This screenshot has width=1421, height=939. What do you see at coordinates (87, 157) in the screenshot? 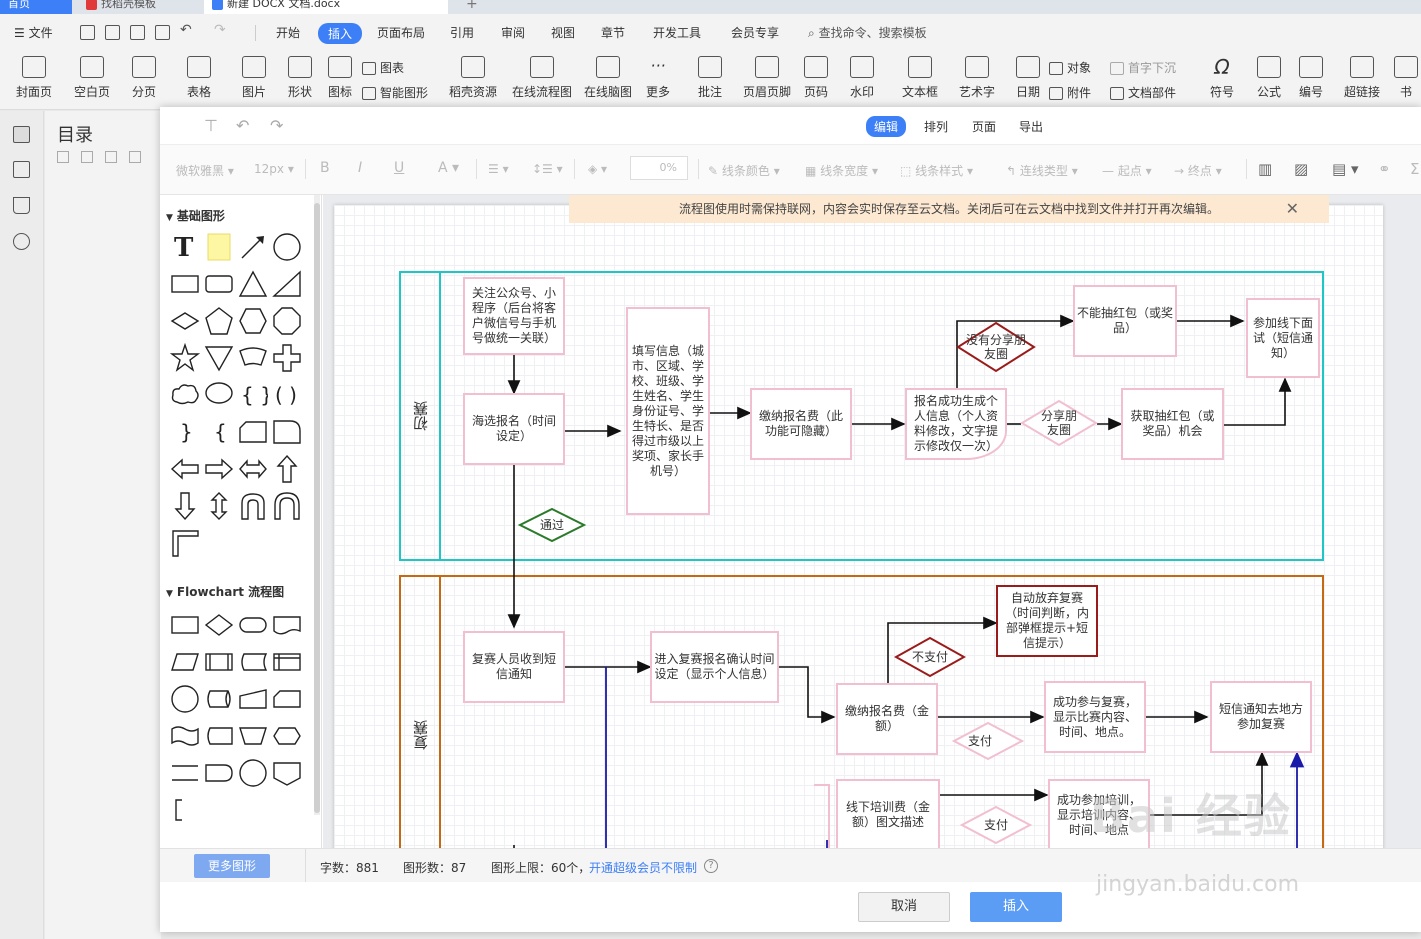
I see `toc-collapse-icon` at bounding box center [87, 157].